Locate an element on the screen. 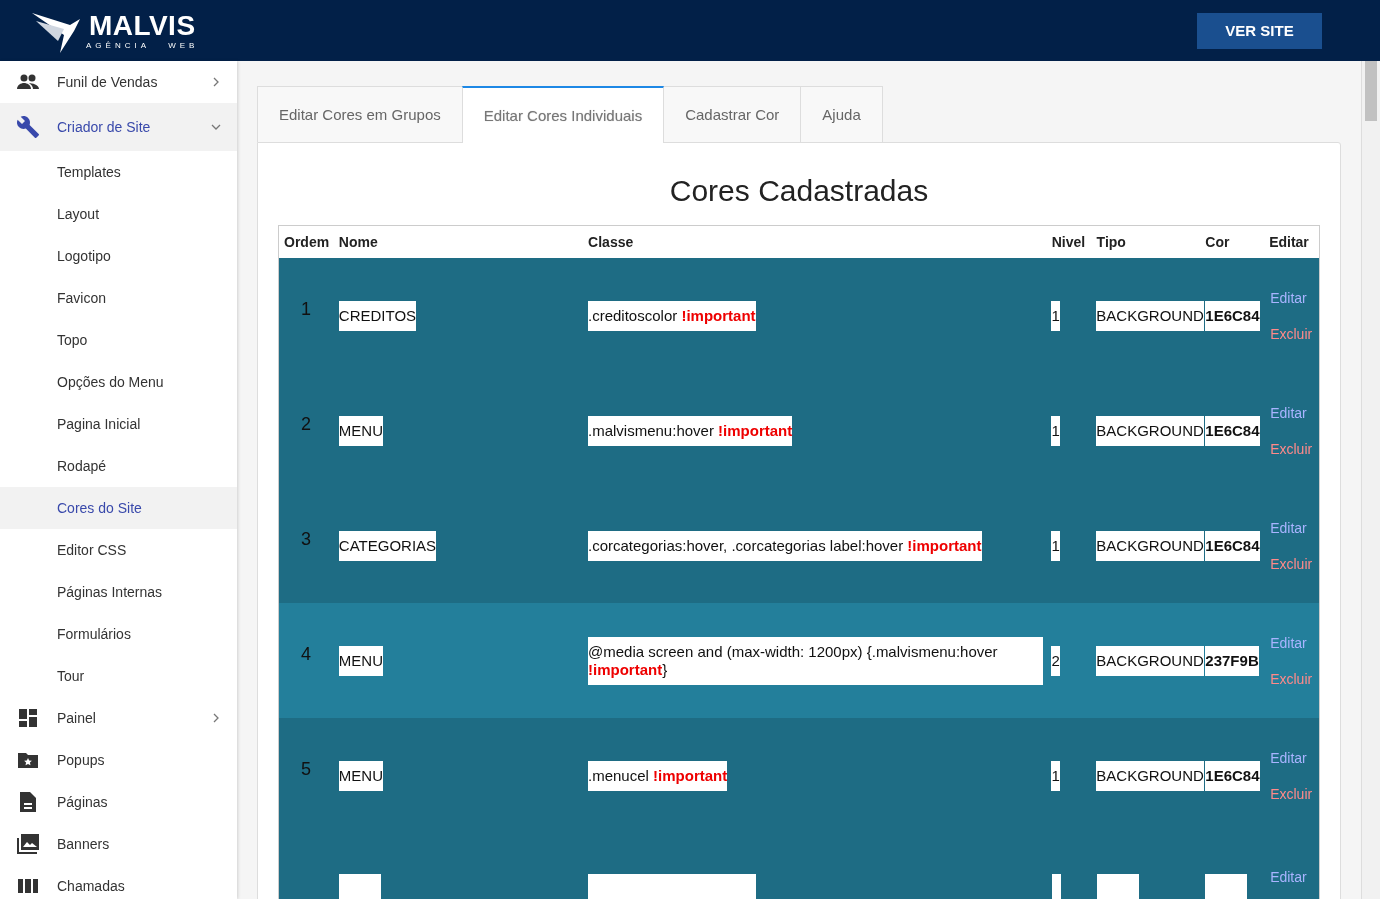 Image resolution: width=1380 pixels, height=899 pixels. sidebar-subitem: Formulários is located at coordinates (118, 634).